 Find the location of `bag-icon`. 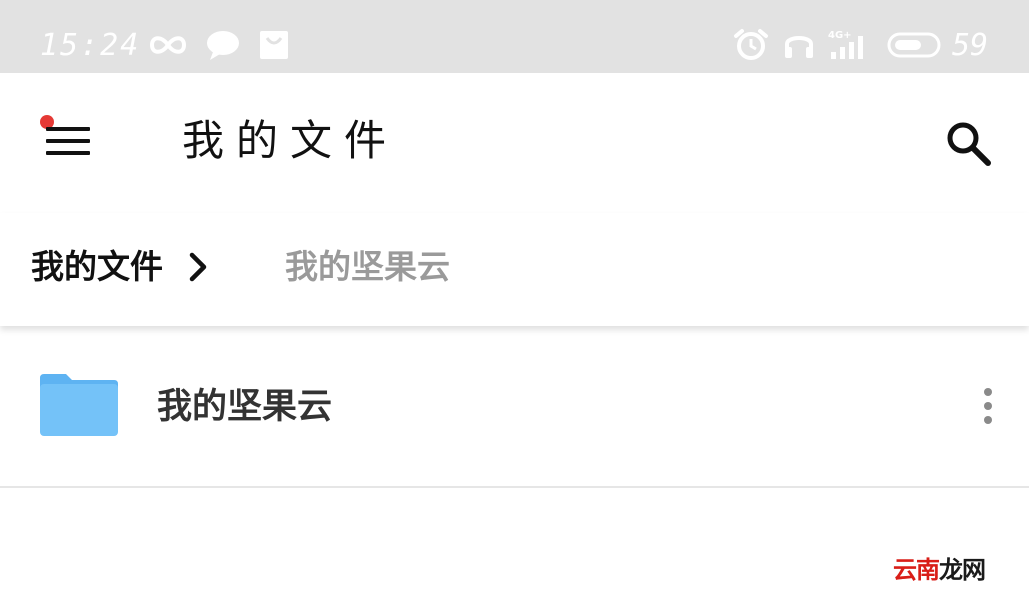

bag-icon is located at coordinates (274, 45).